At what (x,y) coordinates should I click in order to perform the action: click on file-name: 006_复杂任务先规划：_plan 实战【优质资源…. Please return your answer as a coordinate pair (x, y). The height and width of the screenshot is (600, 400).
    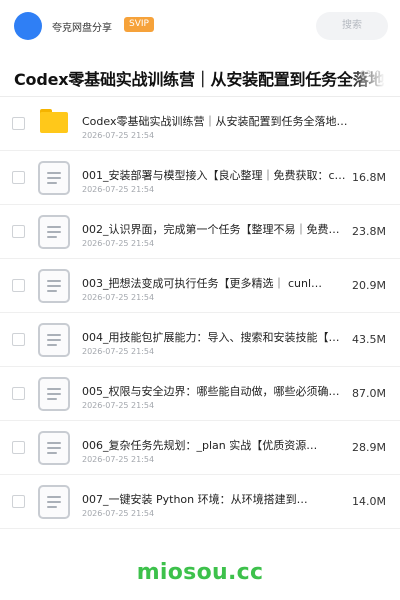
    Looking at the image, I should click on (216, 445).